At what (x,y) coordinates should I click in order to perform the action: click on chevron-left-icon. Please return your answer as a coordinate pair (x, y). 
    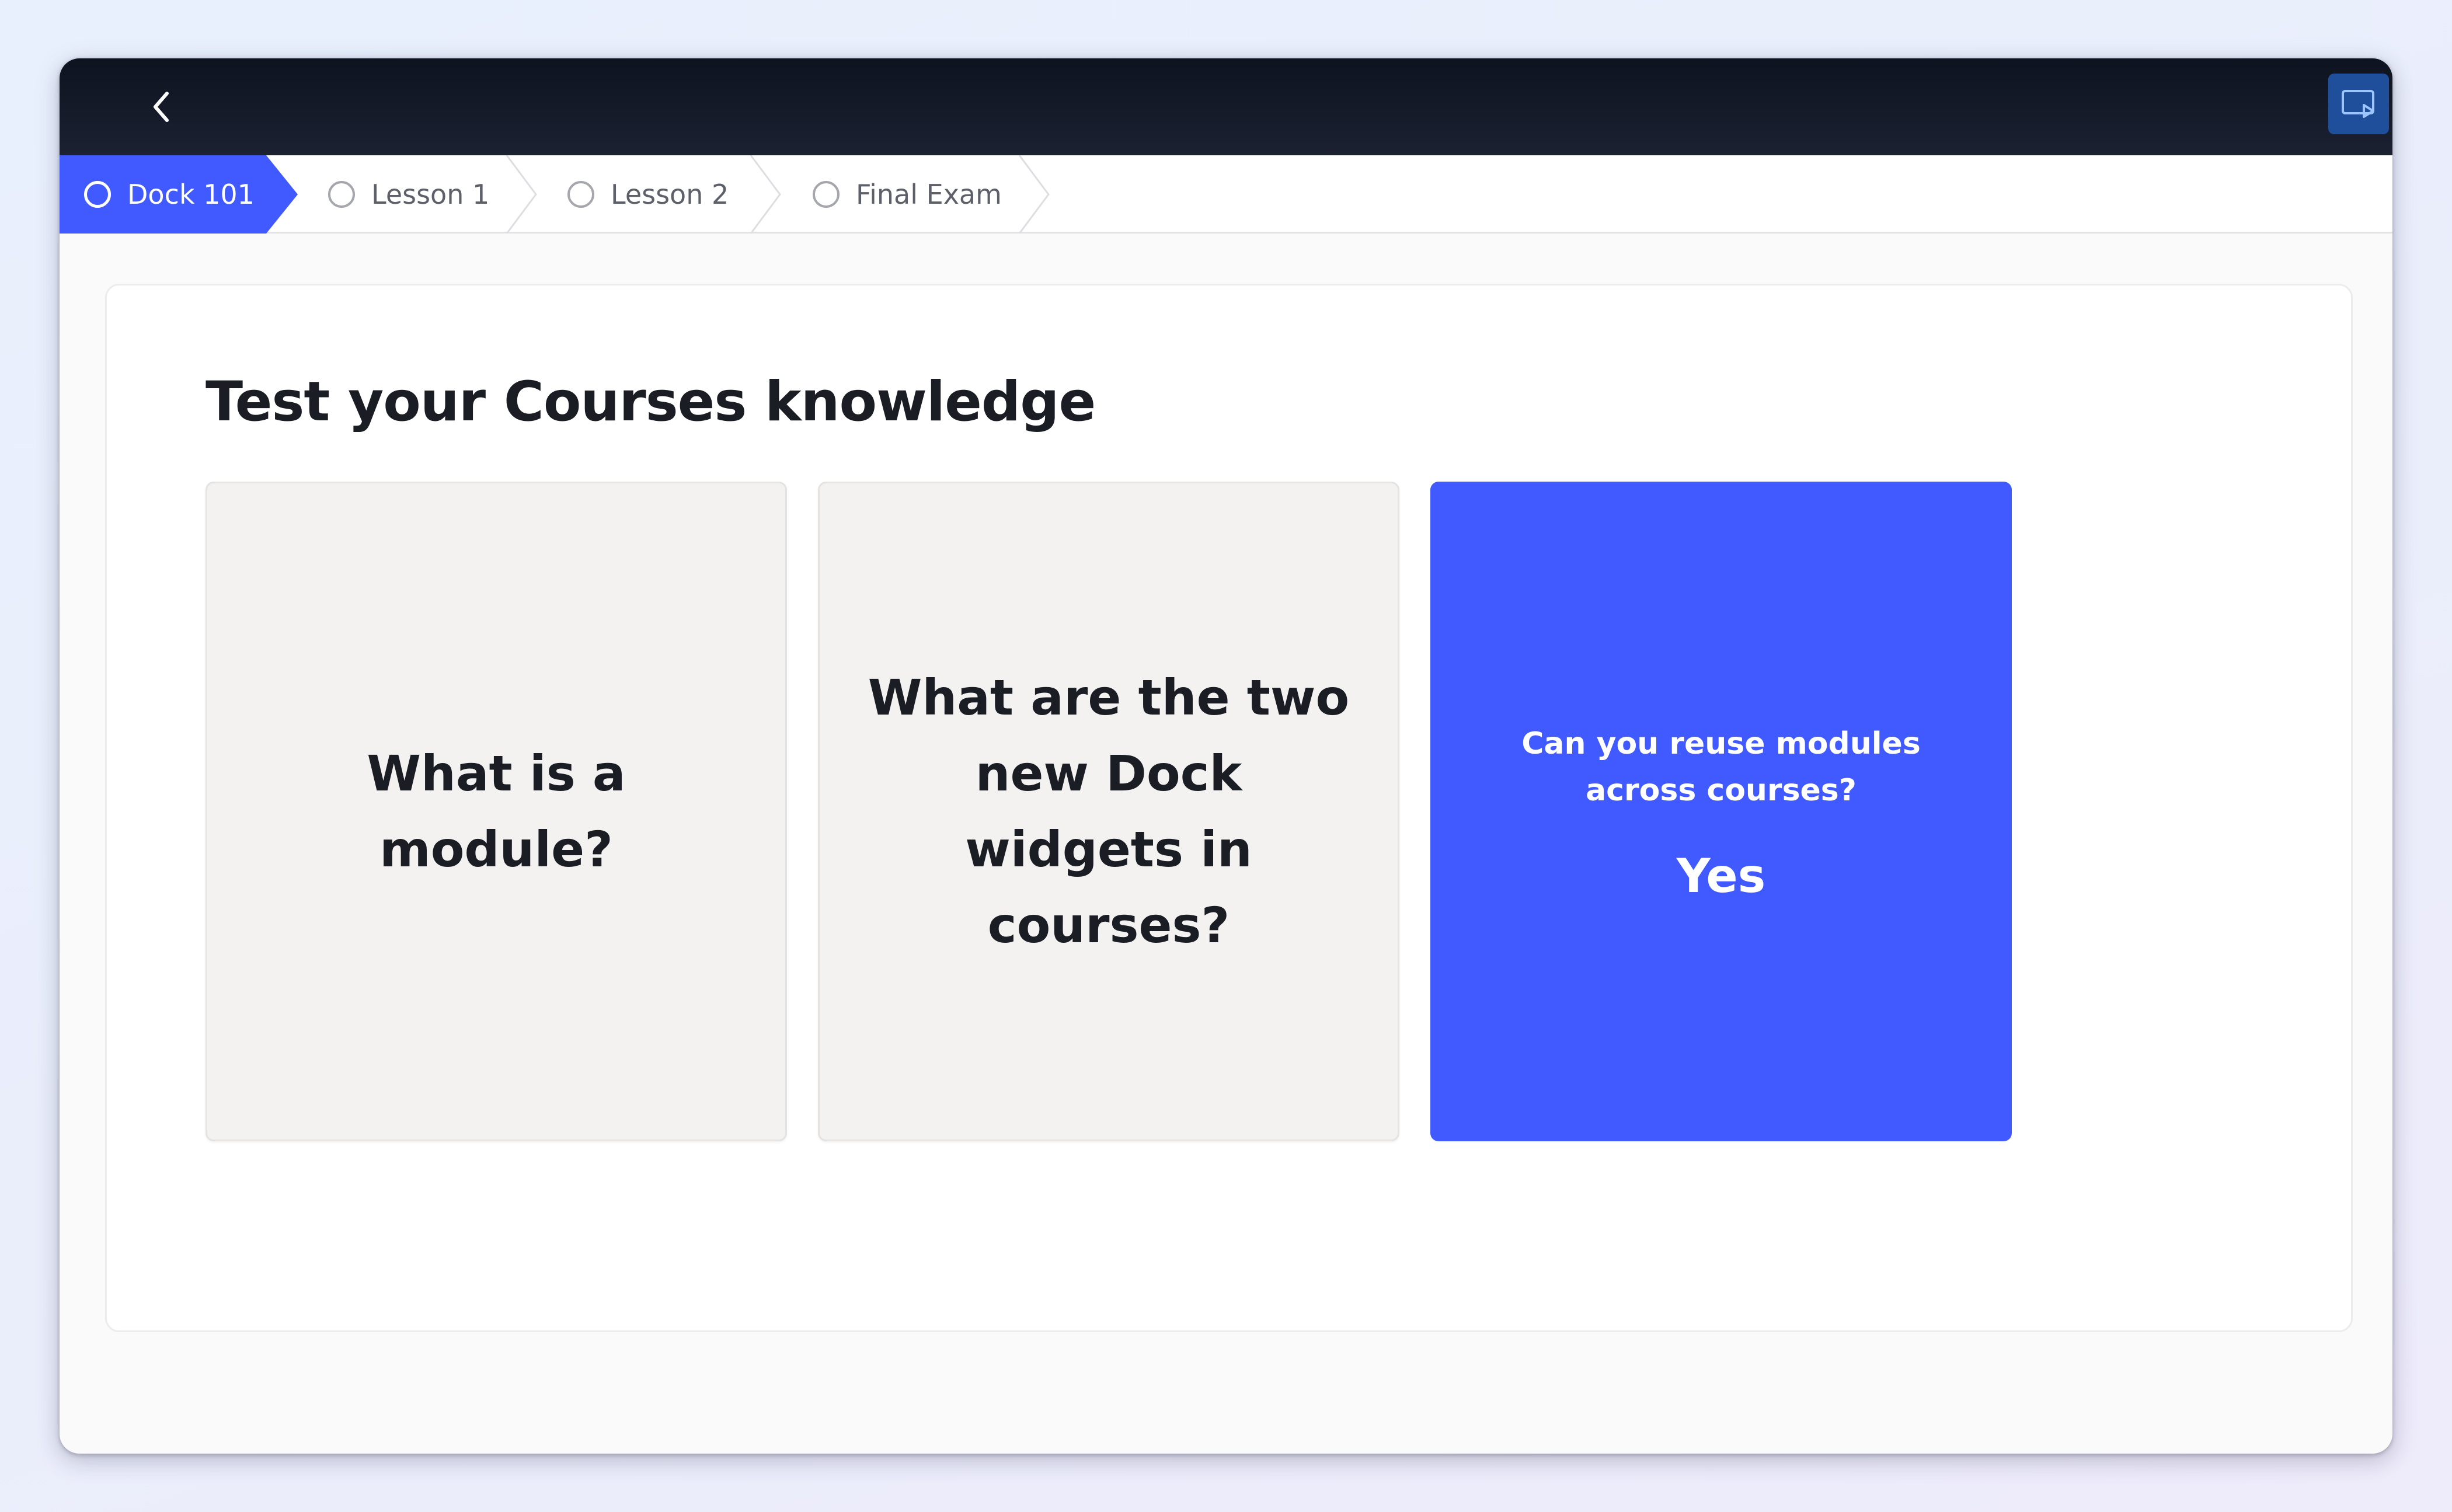
    Looking at the image, I should click on (162, 107).